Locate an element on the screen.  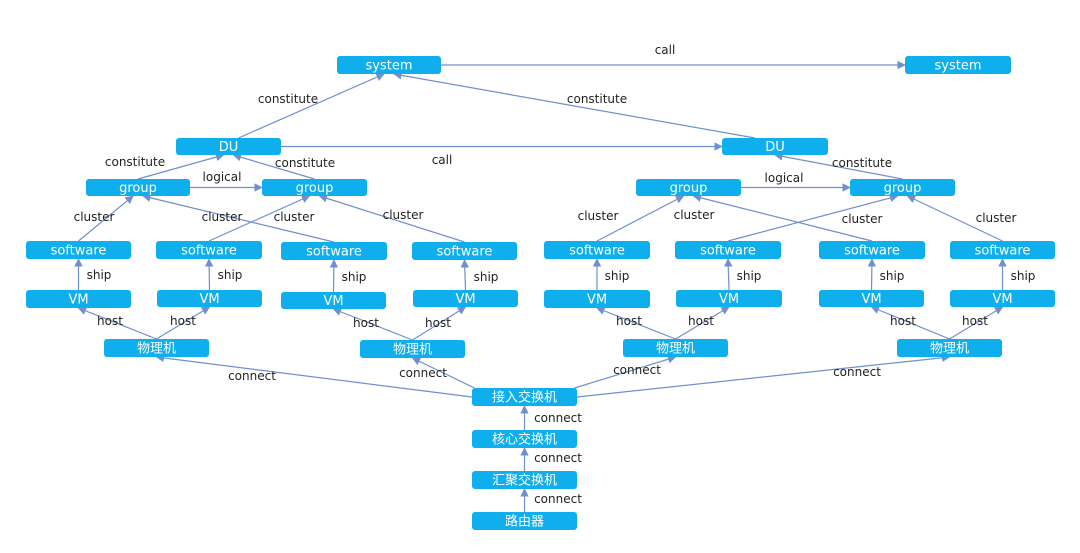
node-sw3: software is located at coordinates (334, 251).